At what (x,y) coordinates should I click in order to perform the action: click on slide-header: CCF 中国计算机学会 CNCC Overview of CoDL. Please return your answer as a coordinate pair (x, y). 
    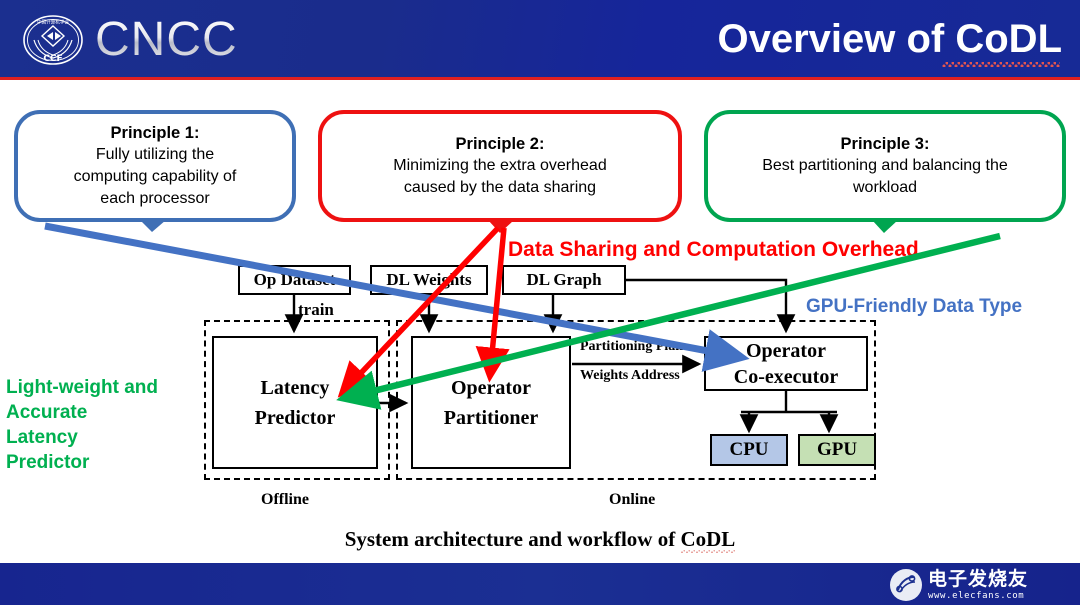
    Looking at the image, I should click on (540, 40).